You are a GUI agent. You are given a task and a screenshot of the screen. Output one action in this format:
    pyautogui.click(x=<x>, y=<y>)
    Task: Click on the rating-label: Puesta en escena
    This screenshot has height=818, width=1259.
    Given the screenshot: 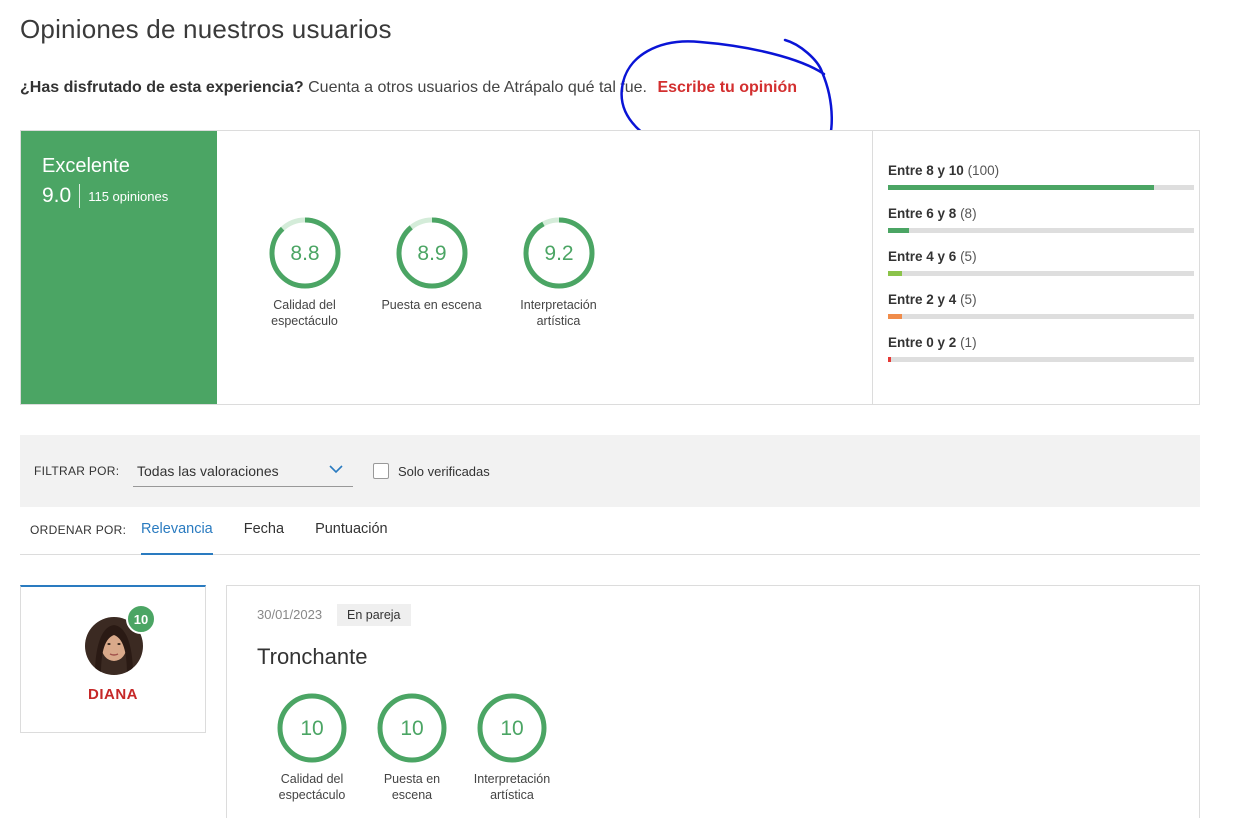 What is the action you would take?
    pyautogui.click(x=412, y=787)
    